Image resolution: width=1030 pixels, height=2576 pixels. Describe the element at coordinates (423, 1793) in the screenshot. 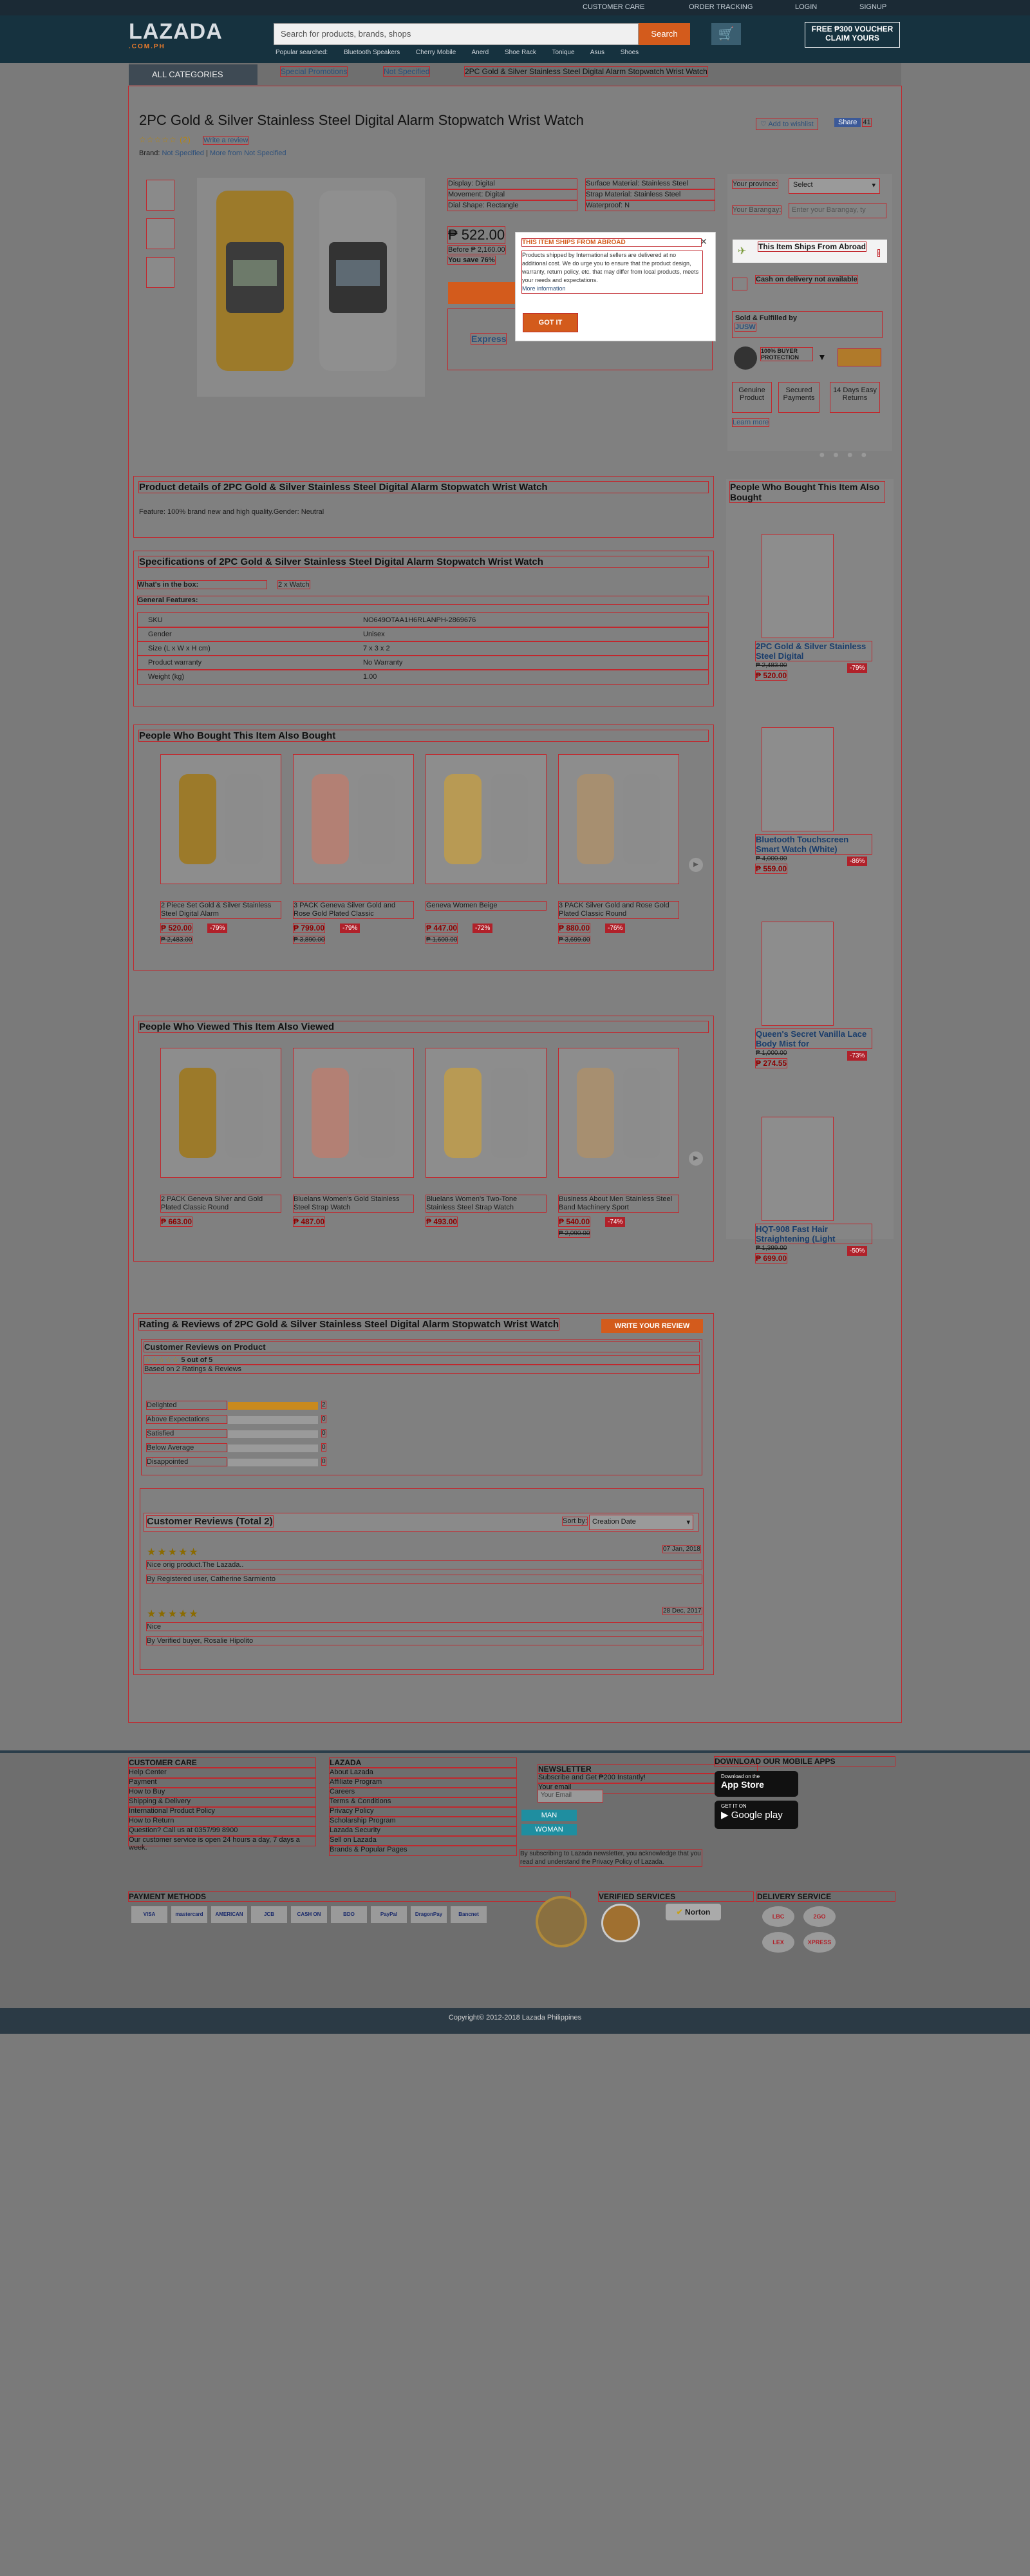

I see `footer-link: Careers` at that location.